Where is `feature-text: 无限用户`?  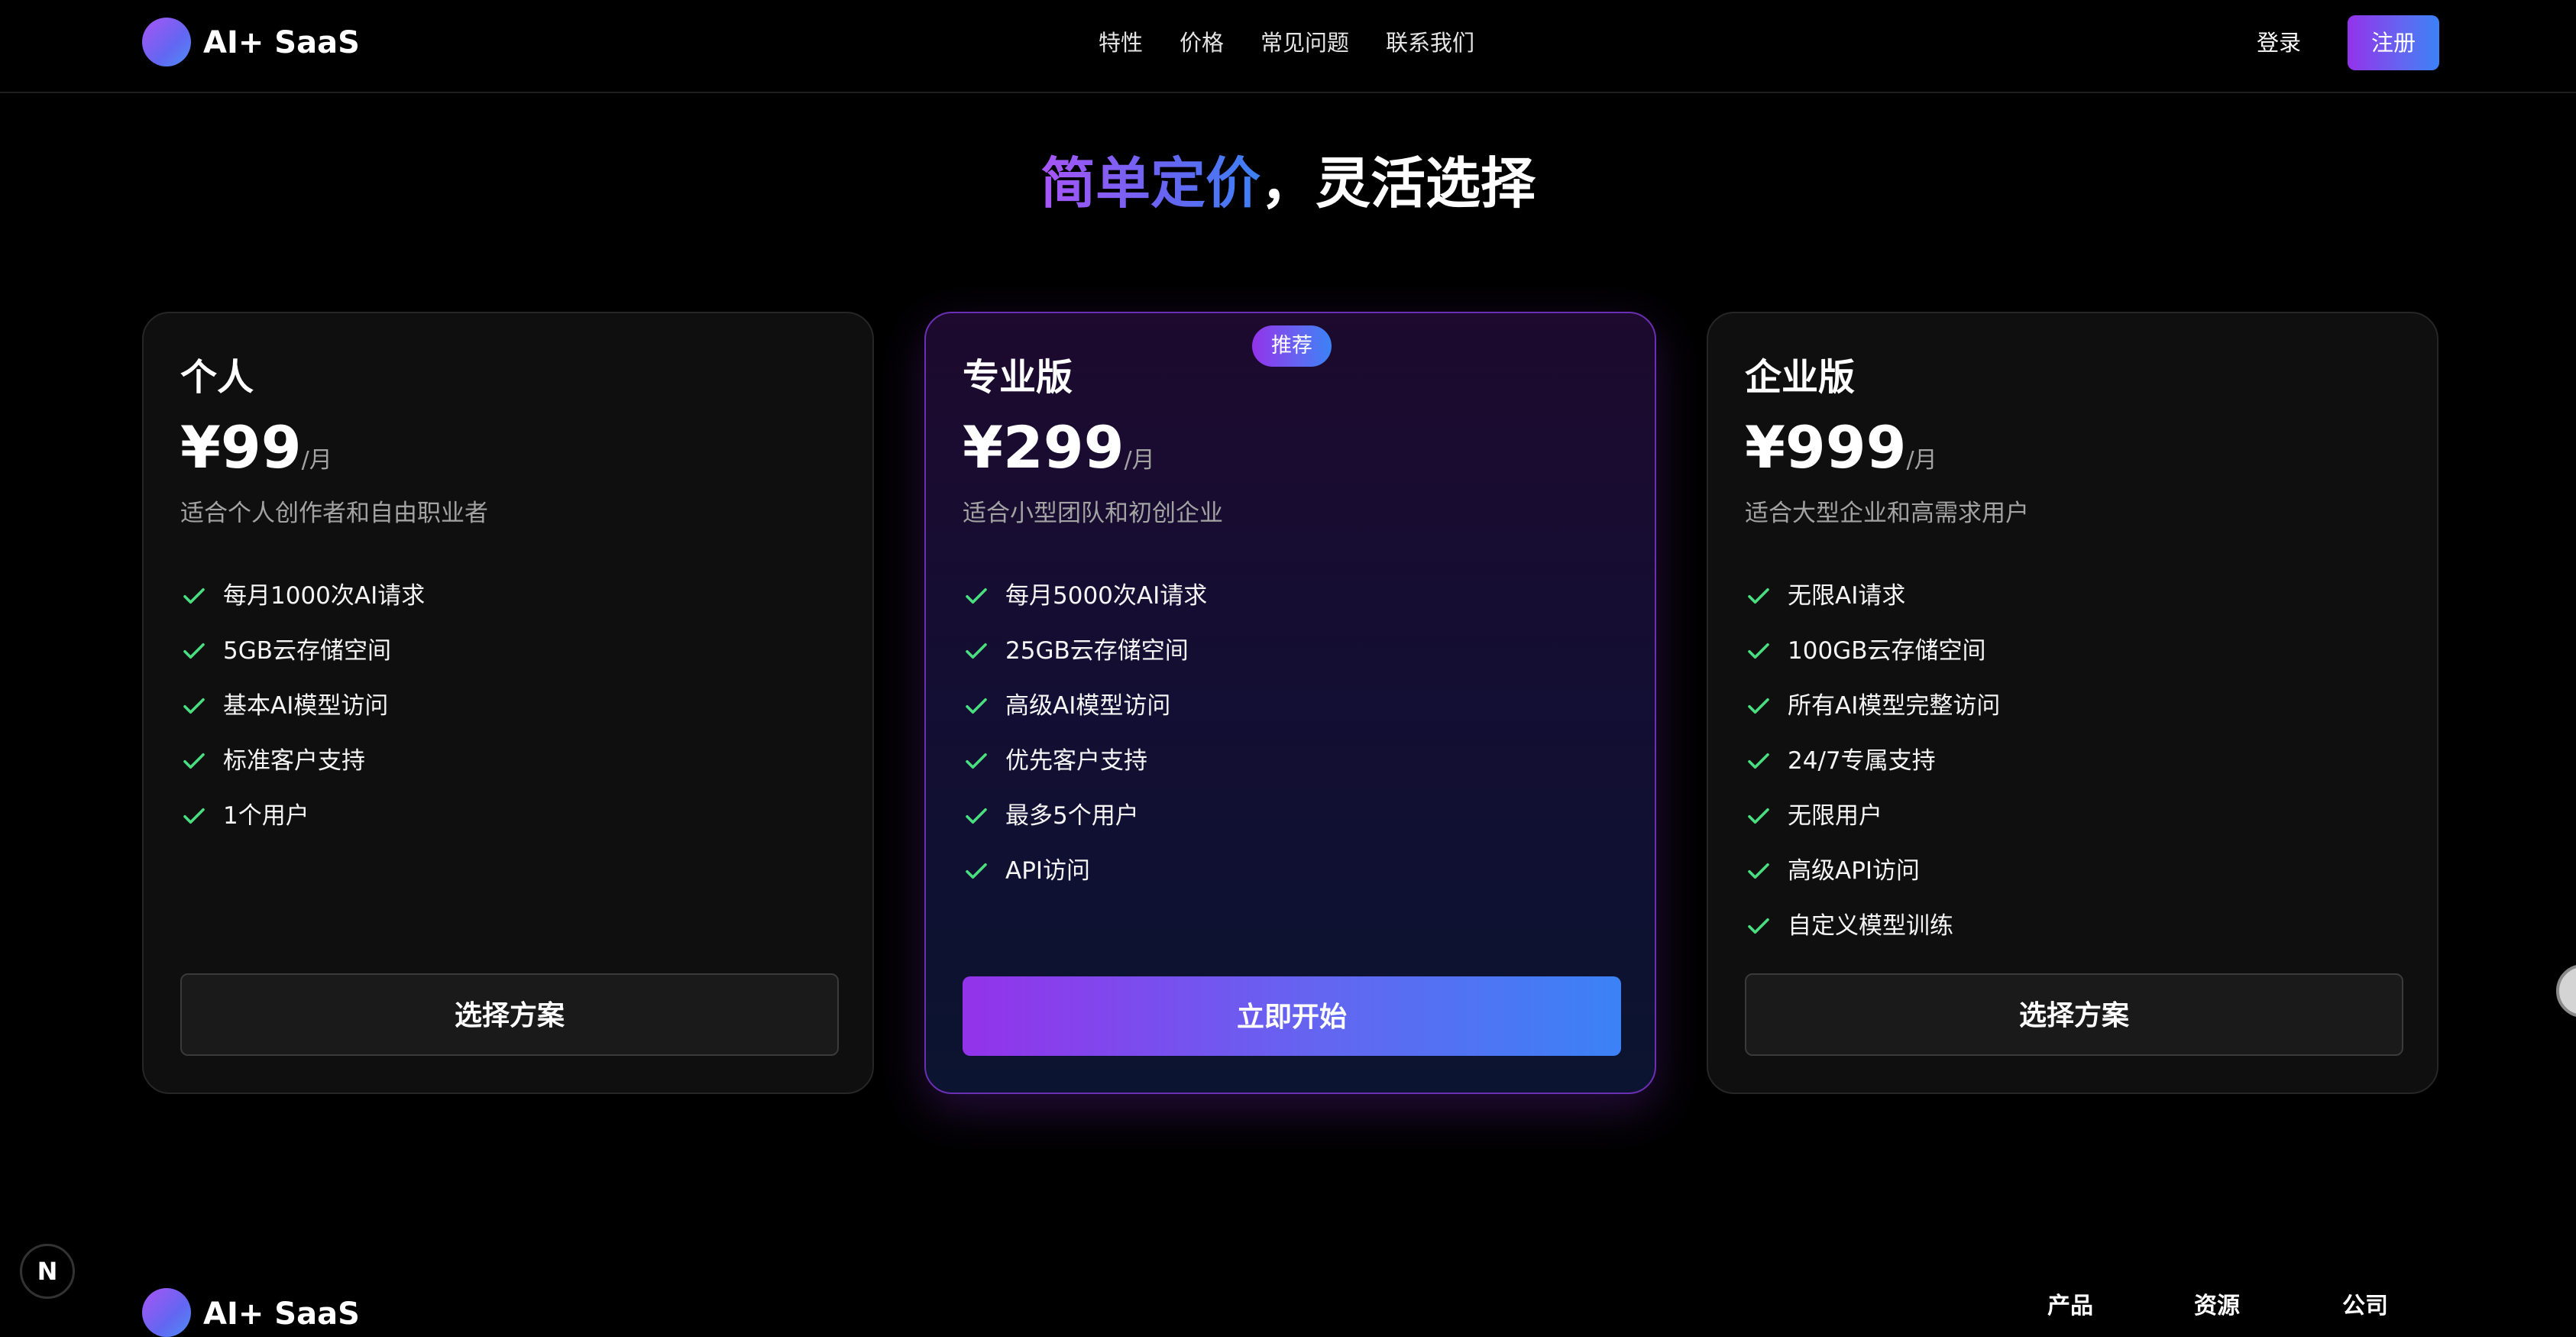
feature-text: 无限用户 is located at coordinates (1835, 816).